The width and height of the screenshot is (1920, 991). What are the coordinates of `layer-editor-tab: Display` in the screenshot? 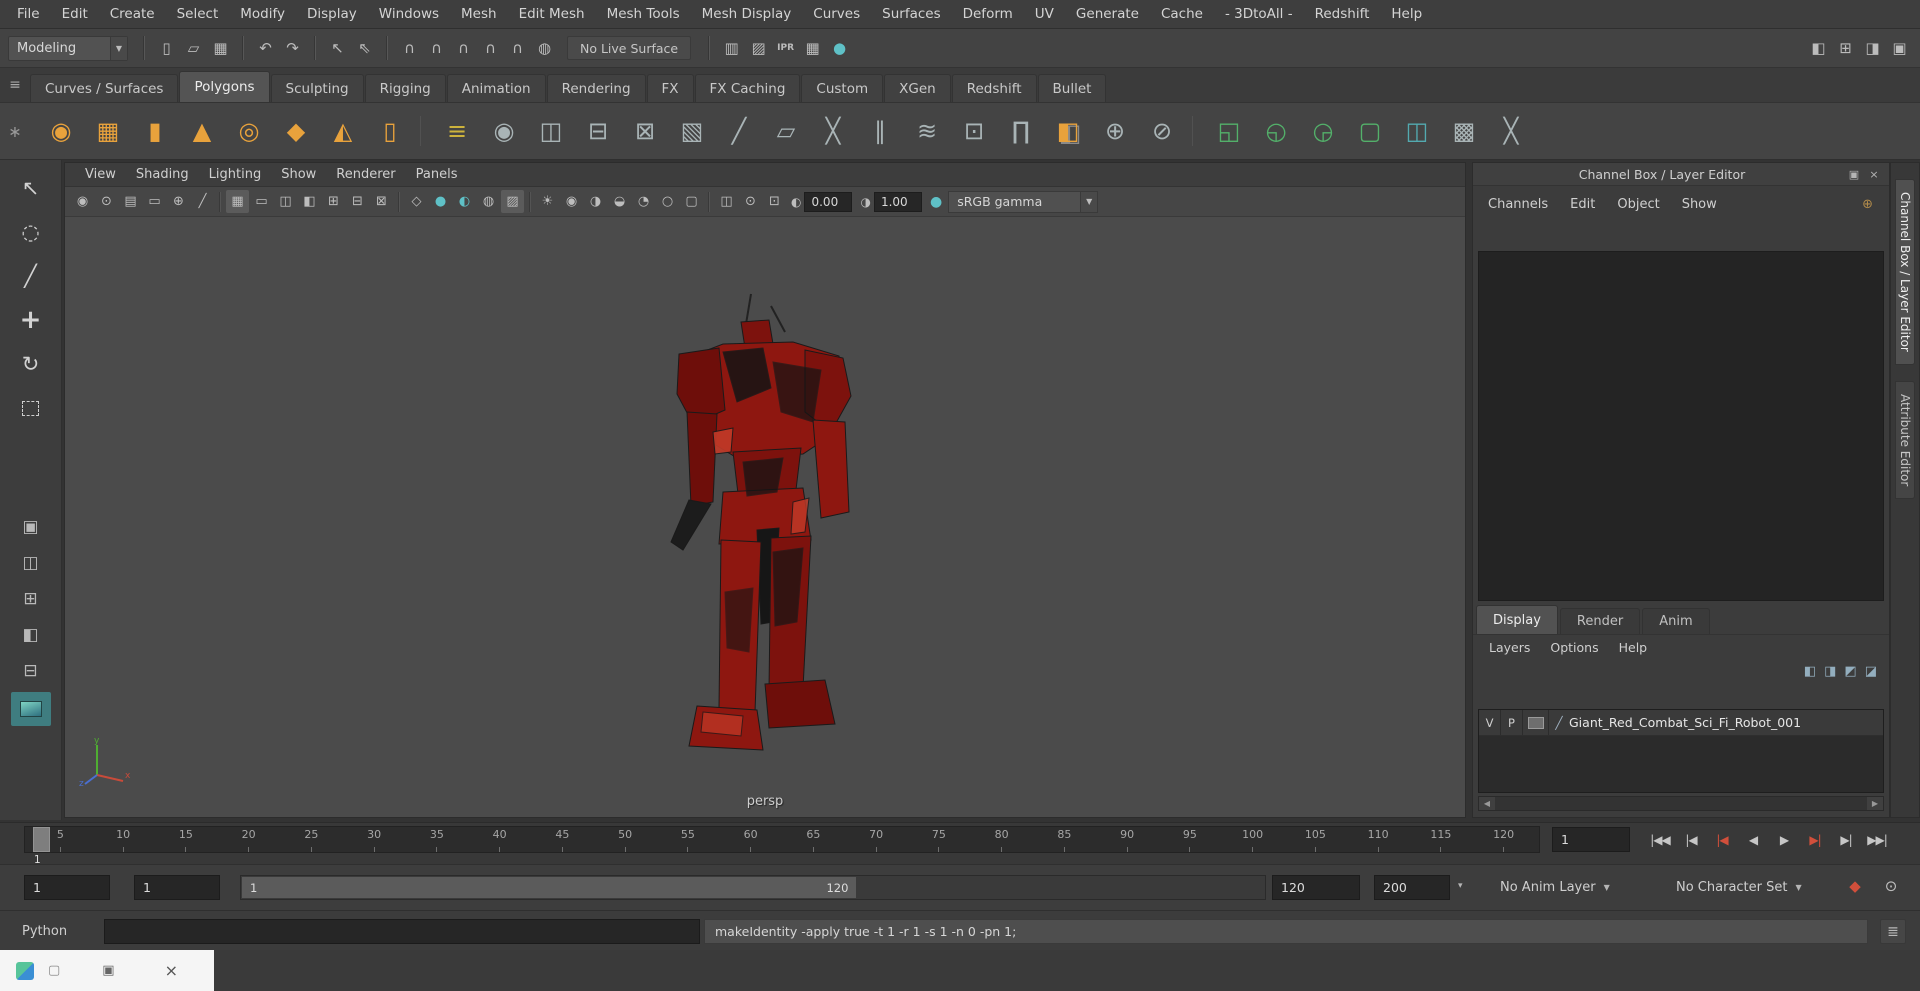 It's located at (1517, 619).